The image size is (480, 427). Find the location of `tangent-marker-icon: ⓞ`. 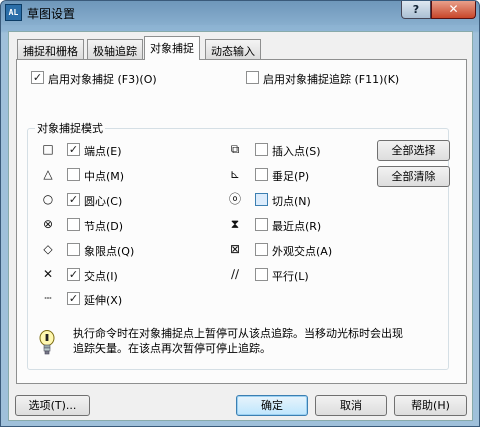

tangent-marker-icon: ⓞ is located at coordinates (234, 199).